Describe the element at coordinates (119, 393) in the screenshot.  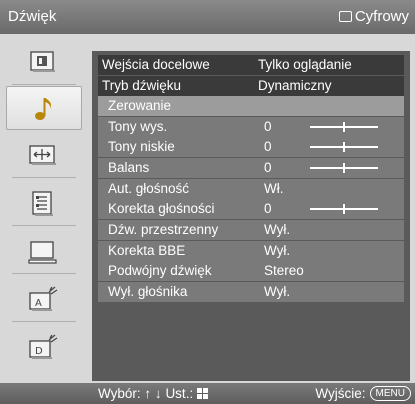
I see `select-hint-label: Wybór:` at that location.